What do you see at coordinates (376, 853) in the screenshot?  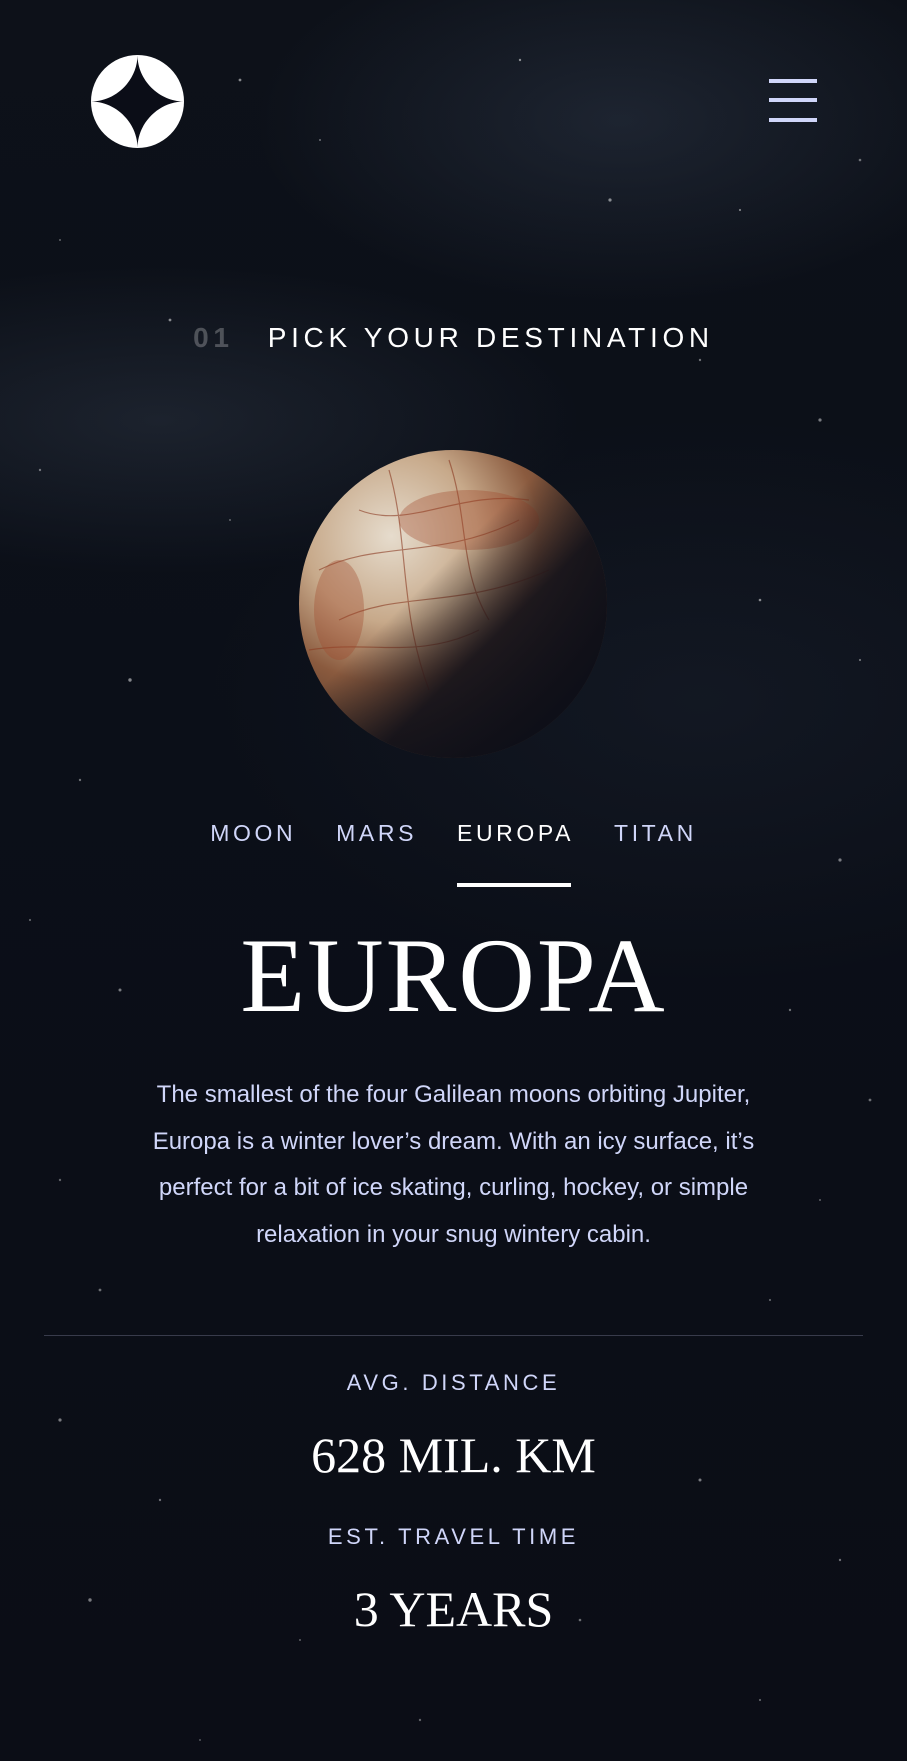 I see `tab-mars: Mars` at bounding box center [376, 853].